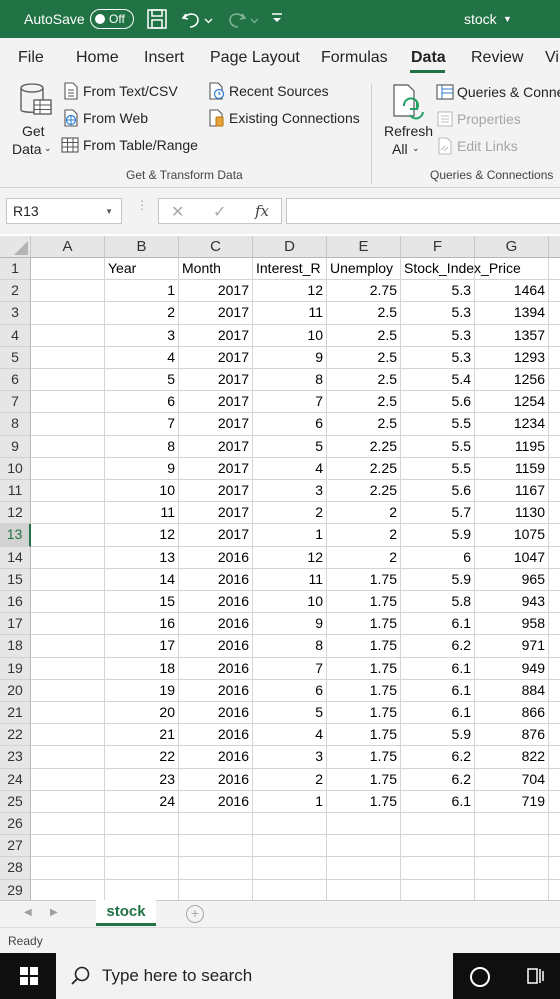 The image size is (560, 999). What do you see at coordinates (290, 713) in the screenshot?
I see `cell-d21: 5` at bounding box center [290, 713].